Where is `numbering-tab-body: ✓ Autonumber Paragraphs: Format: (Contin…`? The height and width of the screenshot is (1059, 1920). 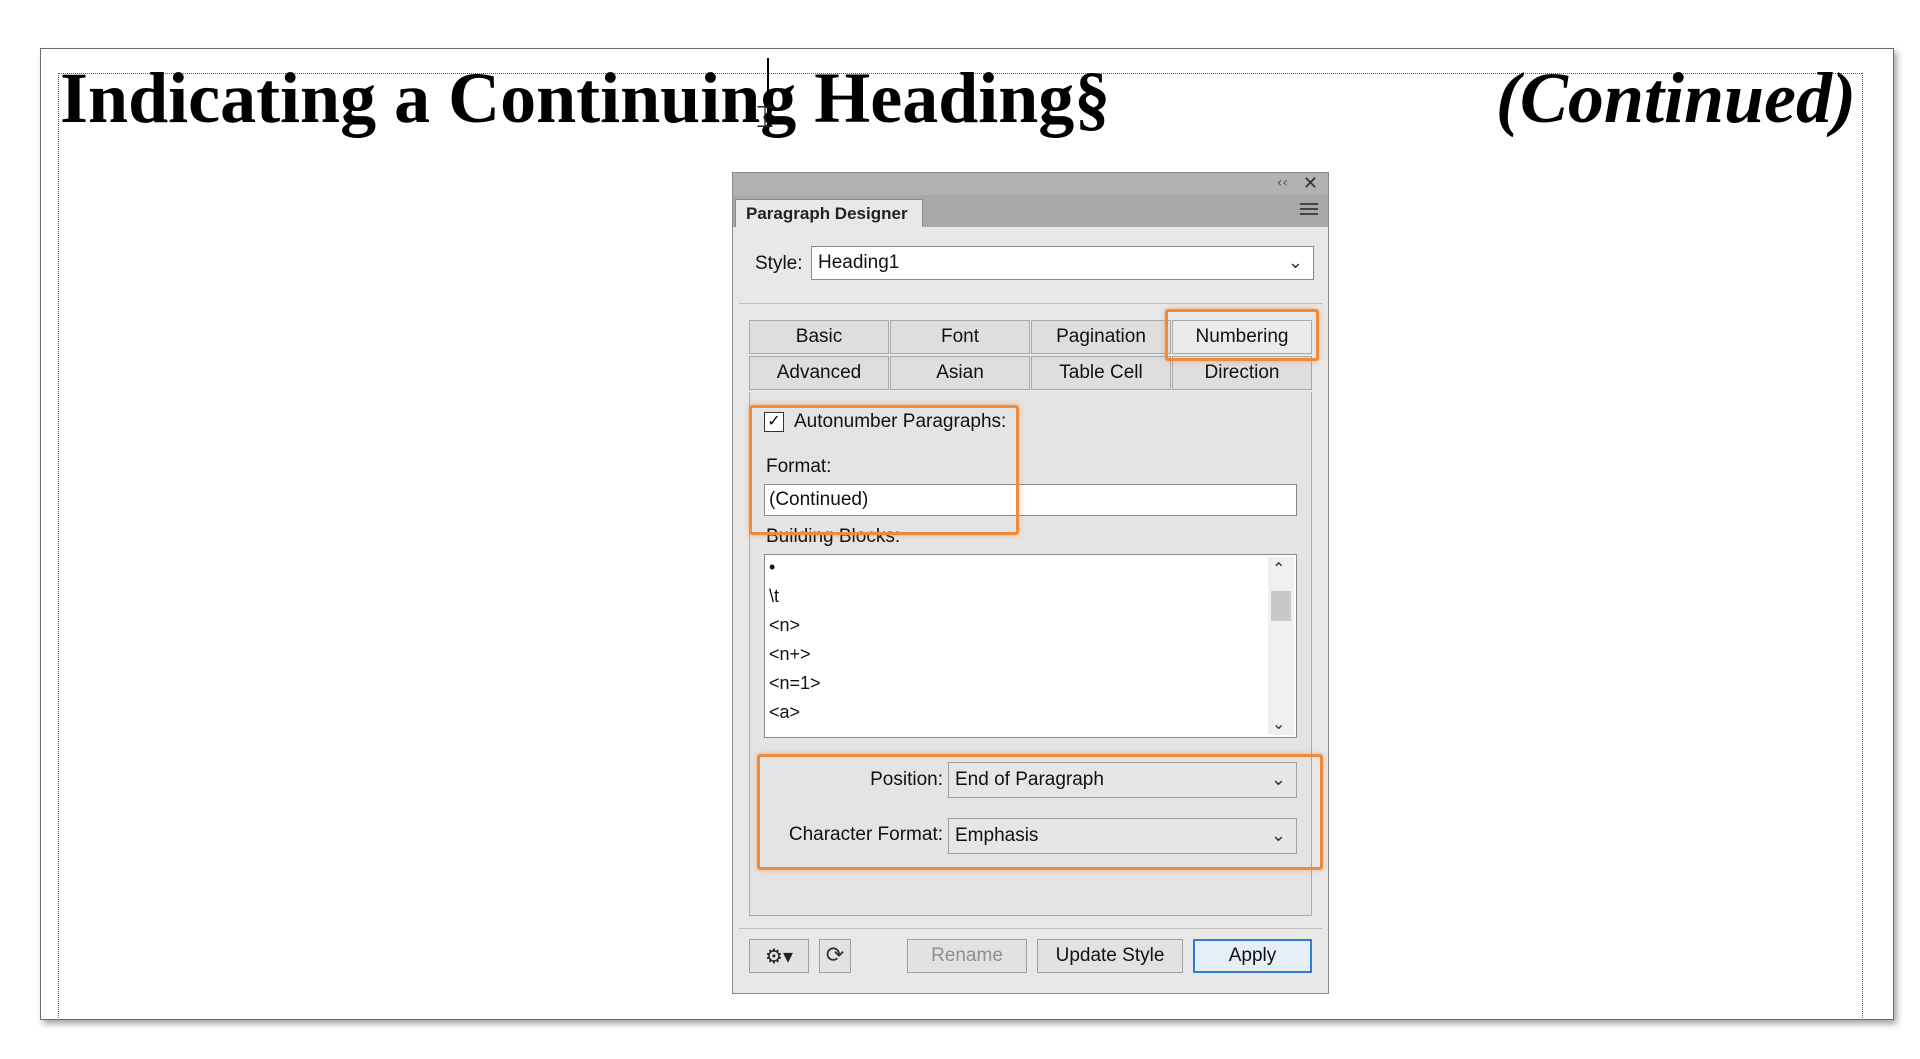 numbering-tab-body: ✓ Autonumber Paragraphs: Format: (Contin… is located at coordinates (1030, 654).